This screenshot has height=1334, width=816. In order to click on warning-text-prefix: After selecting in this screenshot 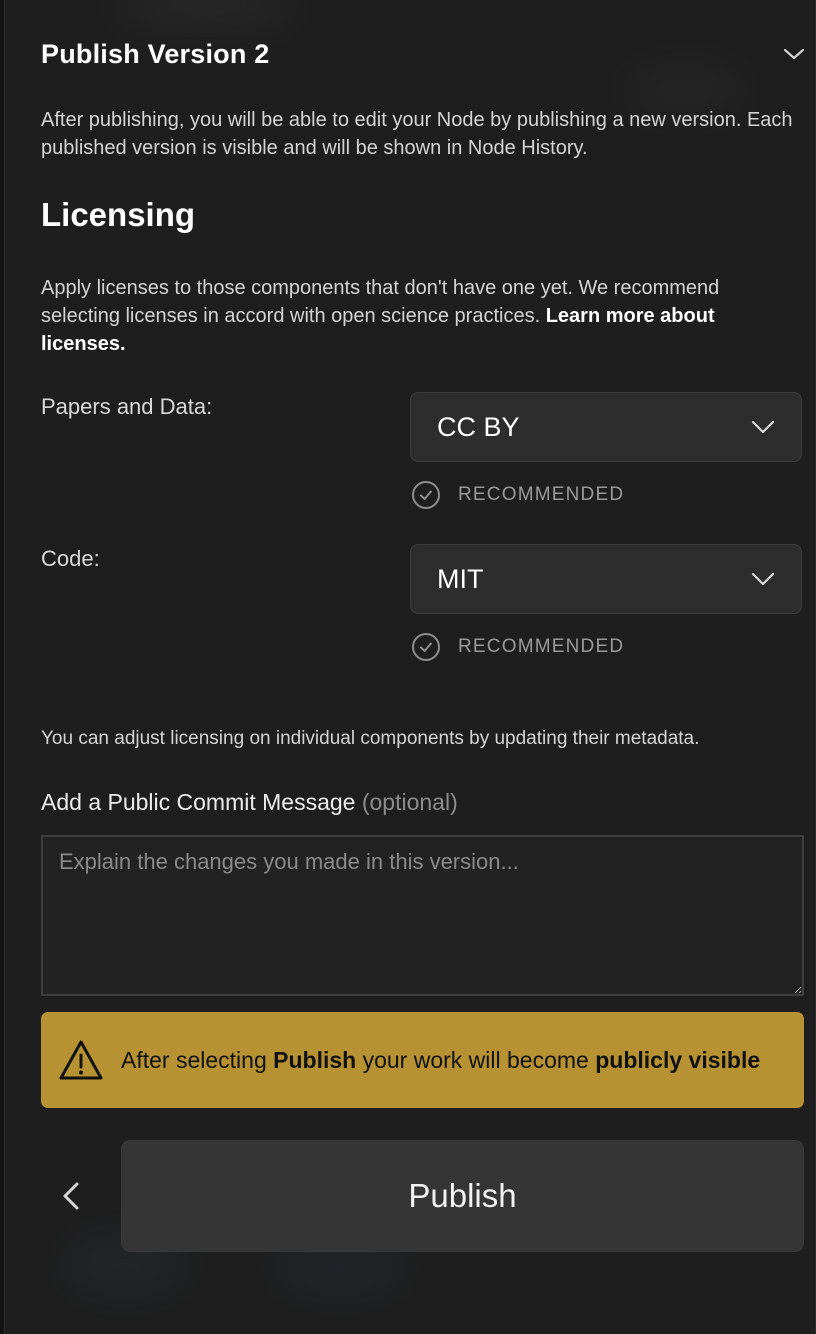, I will do `click(194, 1060)`.